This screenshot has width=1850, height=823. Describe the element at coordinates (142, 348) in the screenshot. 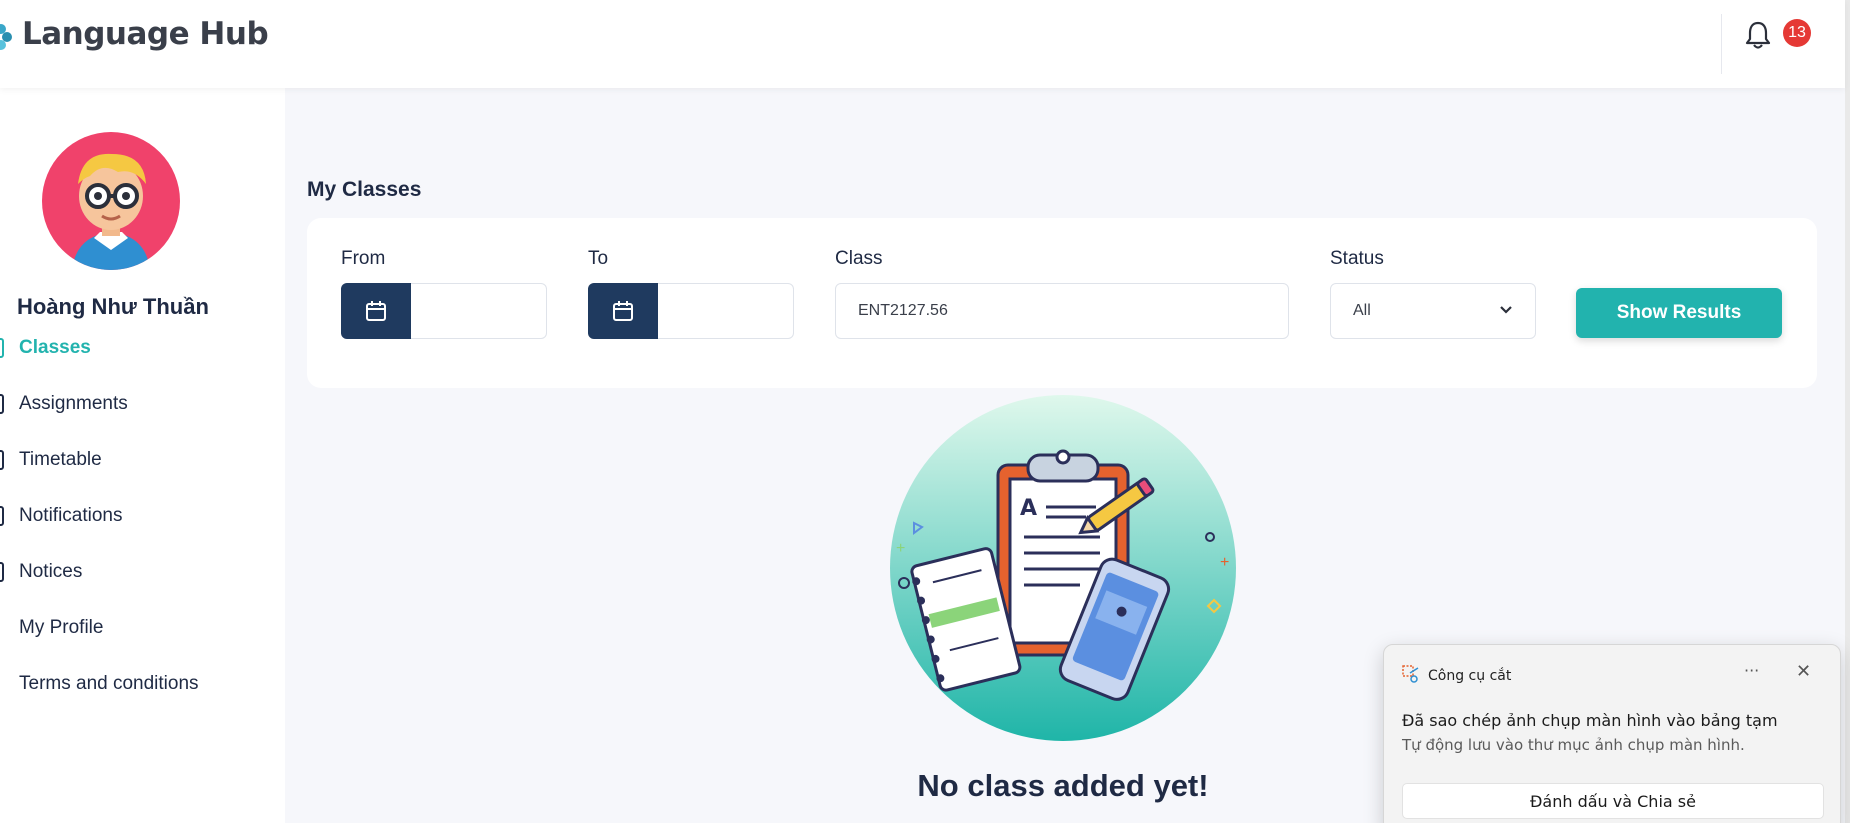

I see `sidebar-item-classes: Classes` at that location.